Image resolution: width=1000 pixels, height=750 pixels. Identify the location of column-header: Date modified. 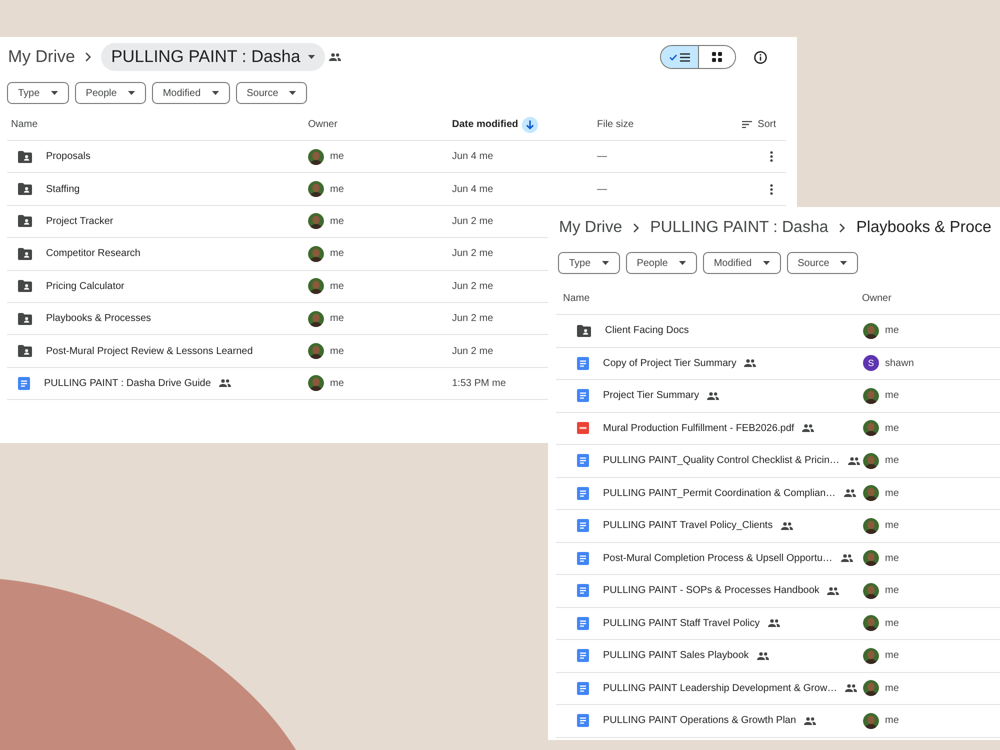
(524, 124).